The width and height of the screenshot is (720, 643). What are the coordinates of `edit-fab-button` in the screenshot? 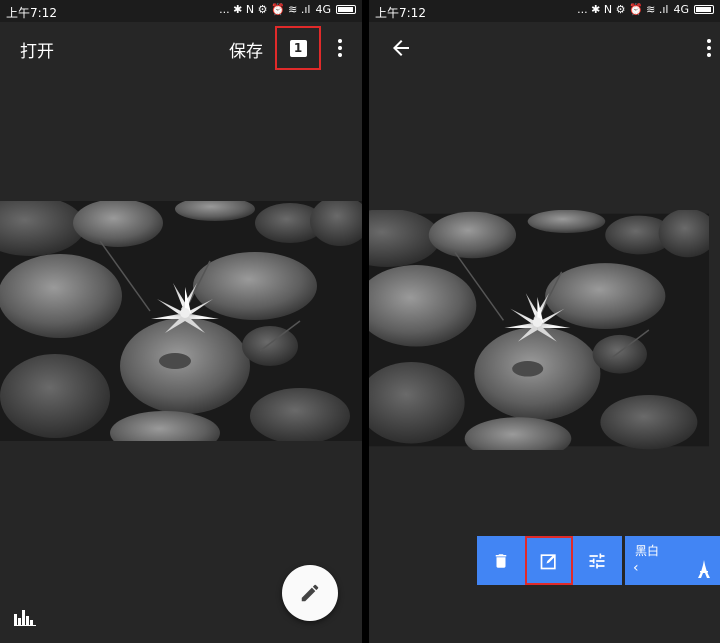 It's located at (310, 593).